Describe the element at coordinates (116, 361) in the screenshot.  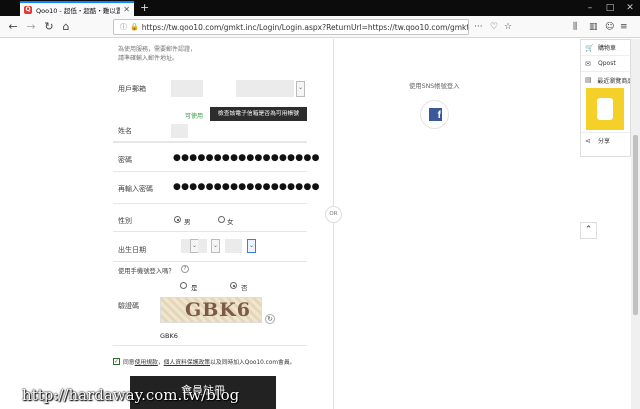
I see `agree-checkbox: ✓` at that location.